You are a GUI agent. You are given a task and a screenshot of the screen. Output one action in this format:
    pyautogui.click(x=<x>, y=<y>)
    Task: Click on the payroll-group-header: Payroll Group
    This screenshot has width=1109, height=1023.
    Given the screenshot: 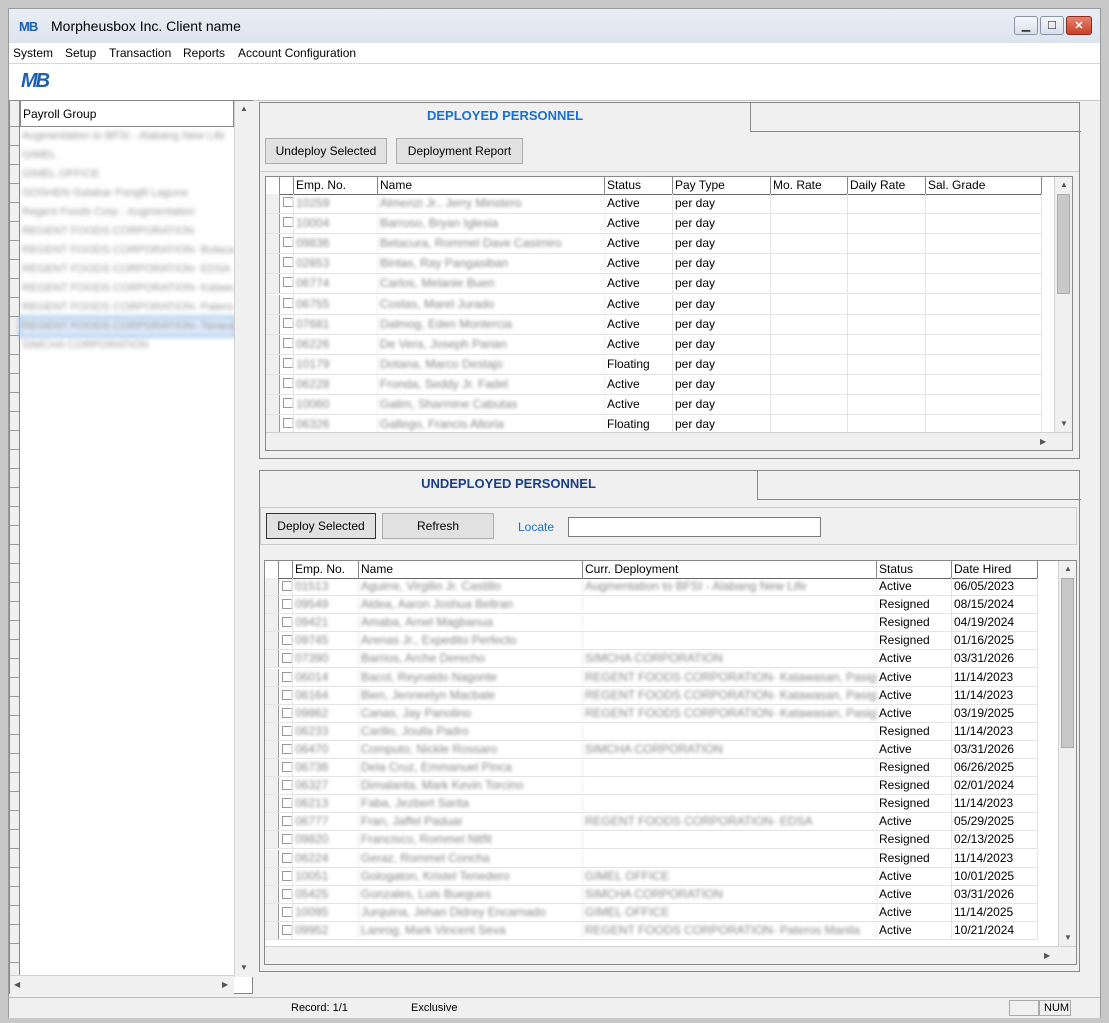 What is the action you would take?
    pyautogui.click(x=127, y=114)
    